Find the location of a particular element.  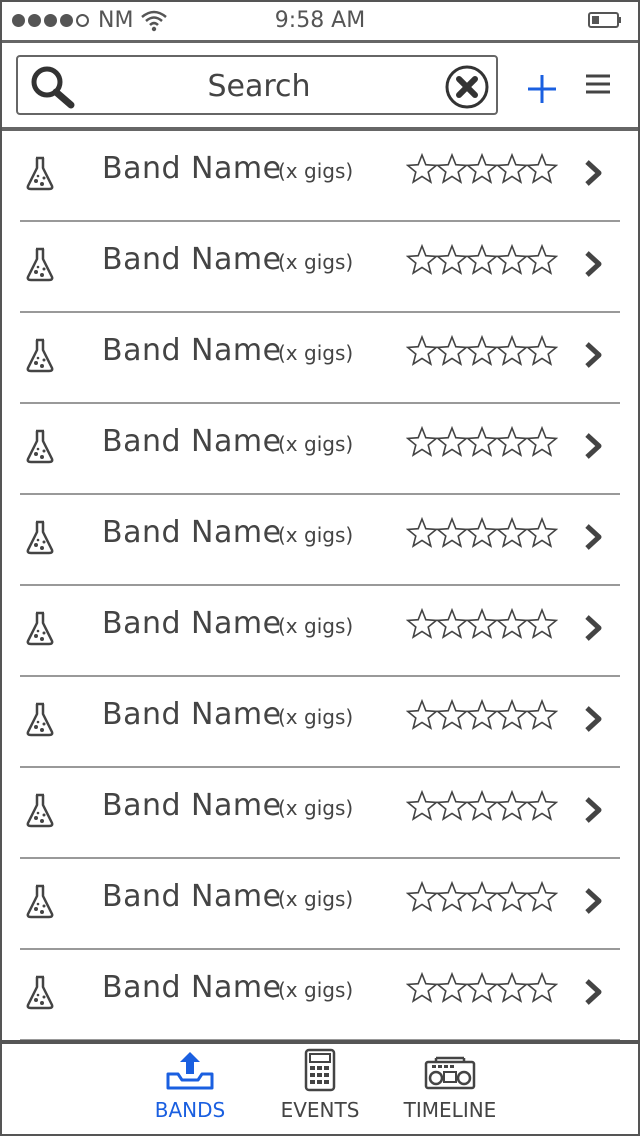

tab-timeline: TIMELINE is located at coordinates (450, 1088).